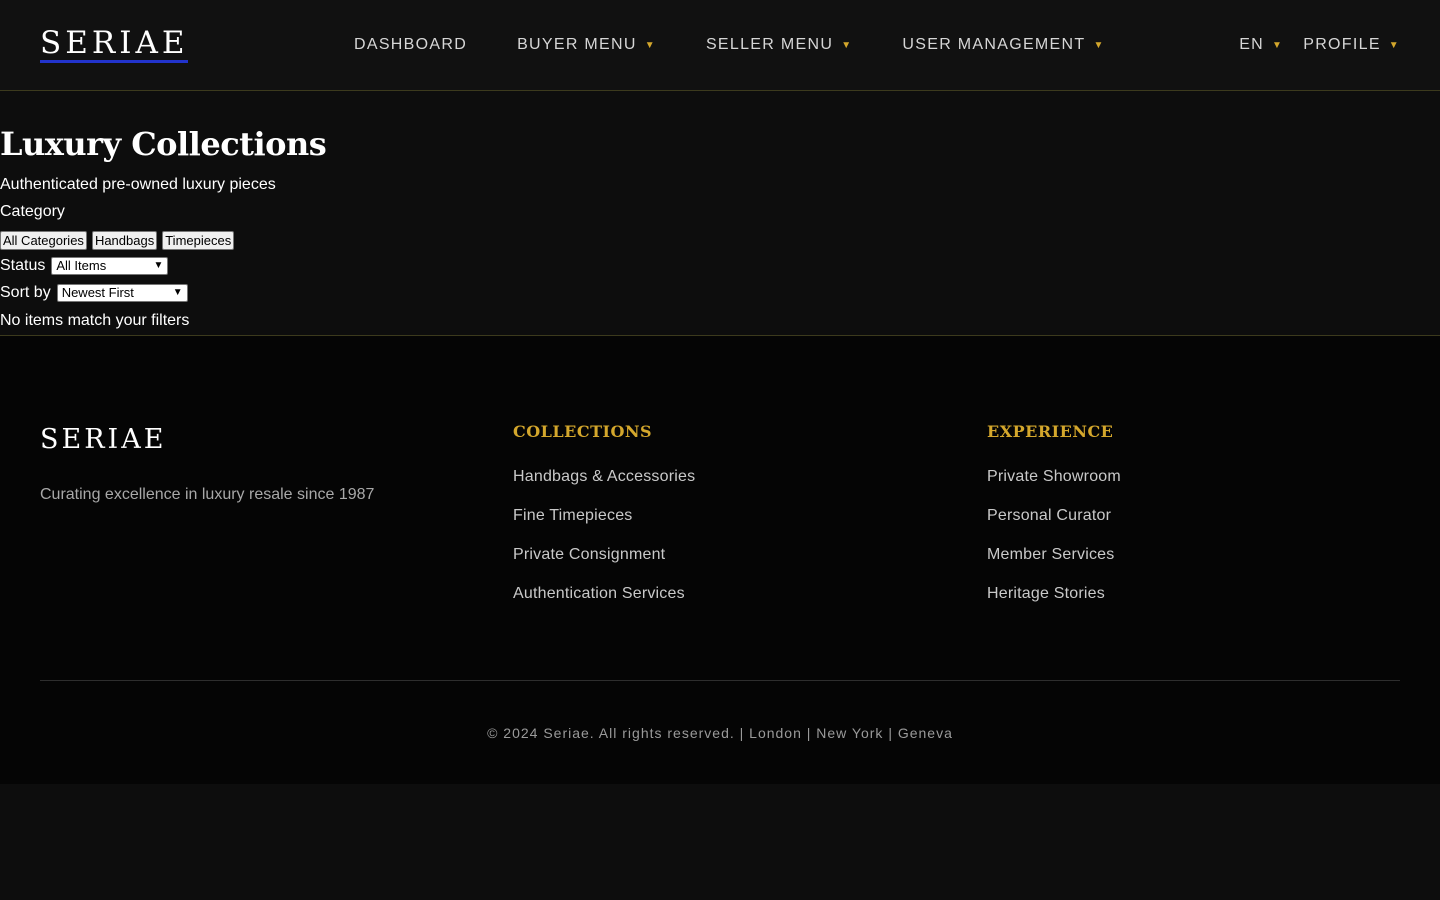  Describe the element at coordinates (25, 292) in the screenshot. I see `sort-label: Sort by` at that location.